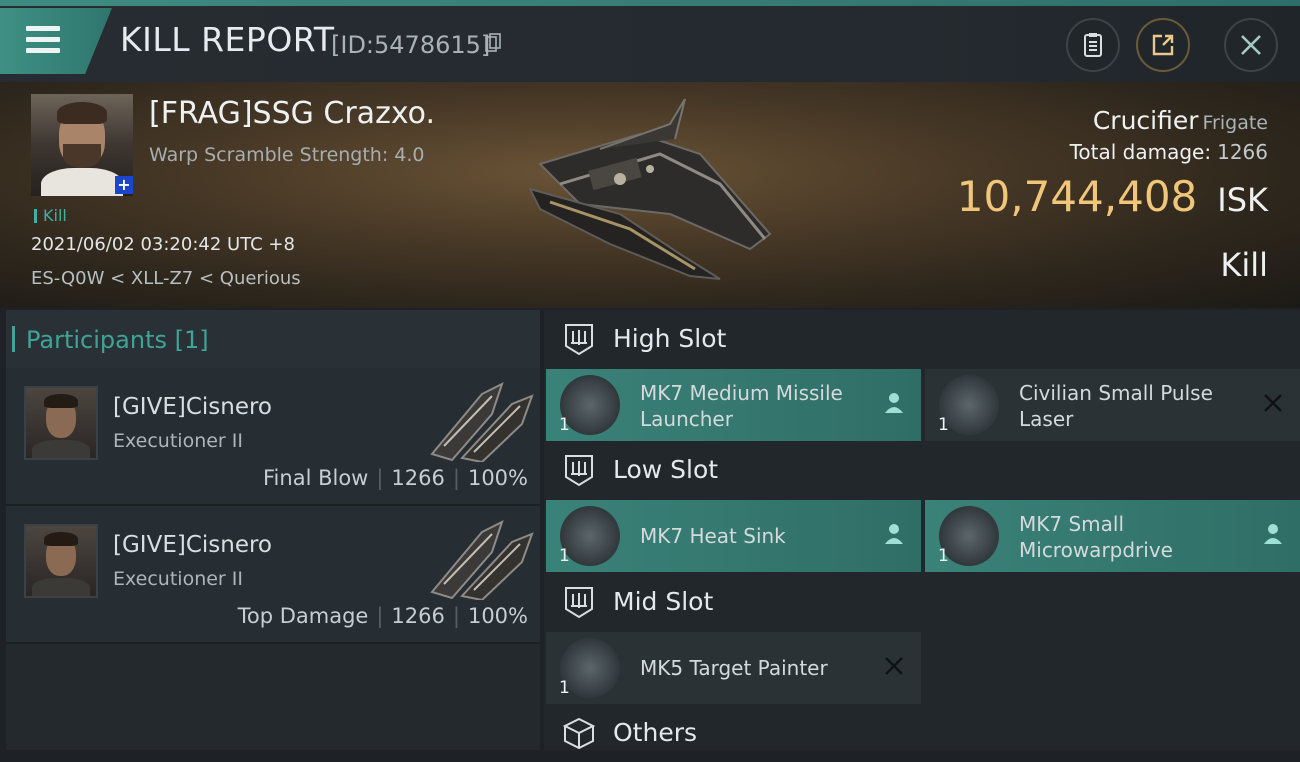 This screenshot has height=762, width=1300. What do you see at coordinates (303, 616) in the screenshot?
I see `participant-role: Top Damage` at bounding box center [303, 616].